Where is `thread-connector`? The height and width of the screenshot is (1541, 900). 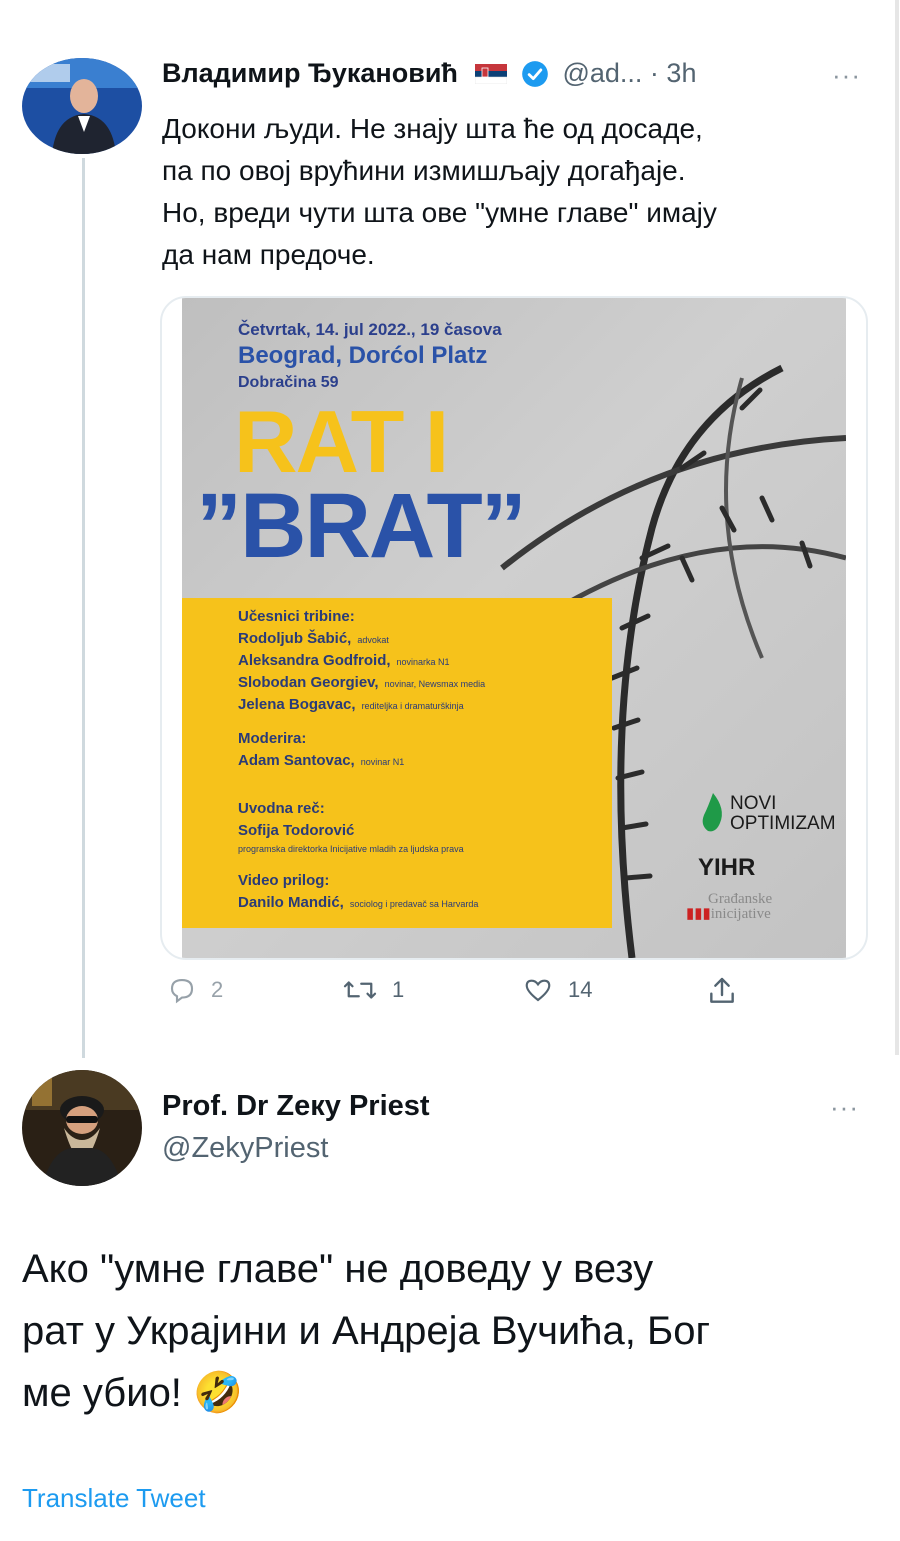 thread-connector is located at coordinates (83, 608).